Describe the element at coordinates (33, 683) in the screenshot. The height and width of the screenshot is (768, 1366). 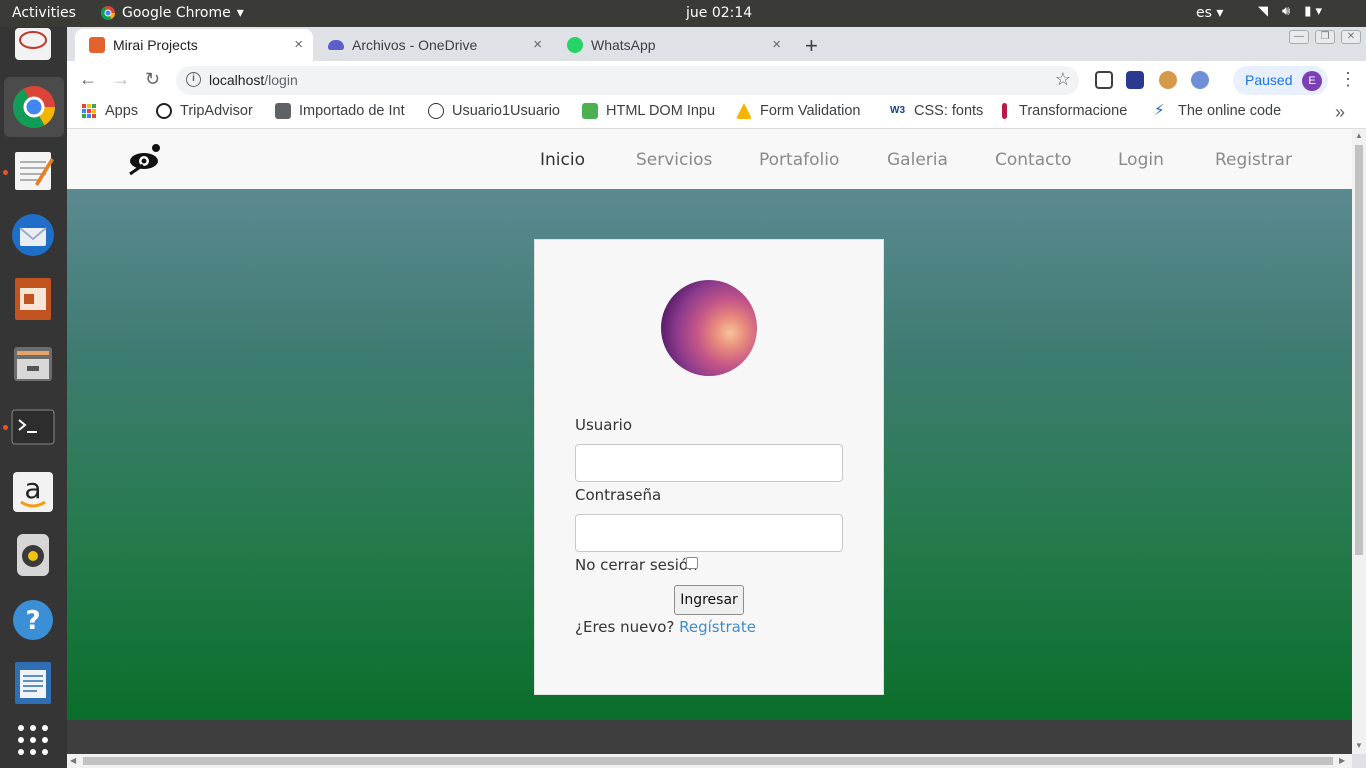
I see `writer-icon` at that location.